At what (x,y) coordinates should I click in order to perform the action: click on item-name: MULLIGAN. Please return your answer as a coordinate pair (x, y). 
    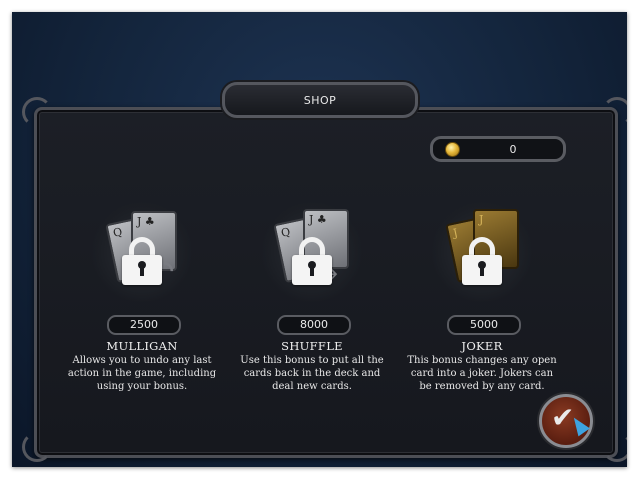
    Looking at the image, I should click on (142, 346).